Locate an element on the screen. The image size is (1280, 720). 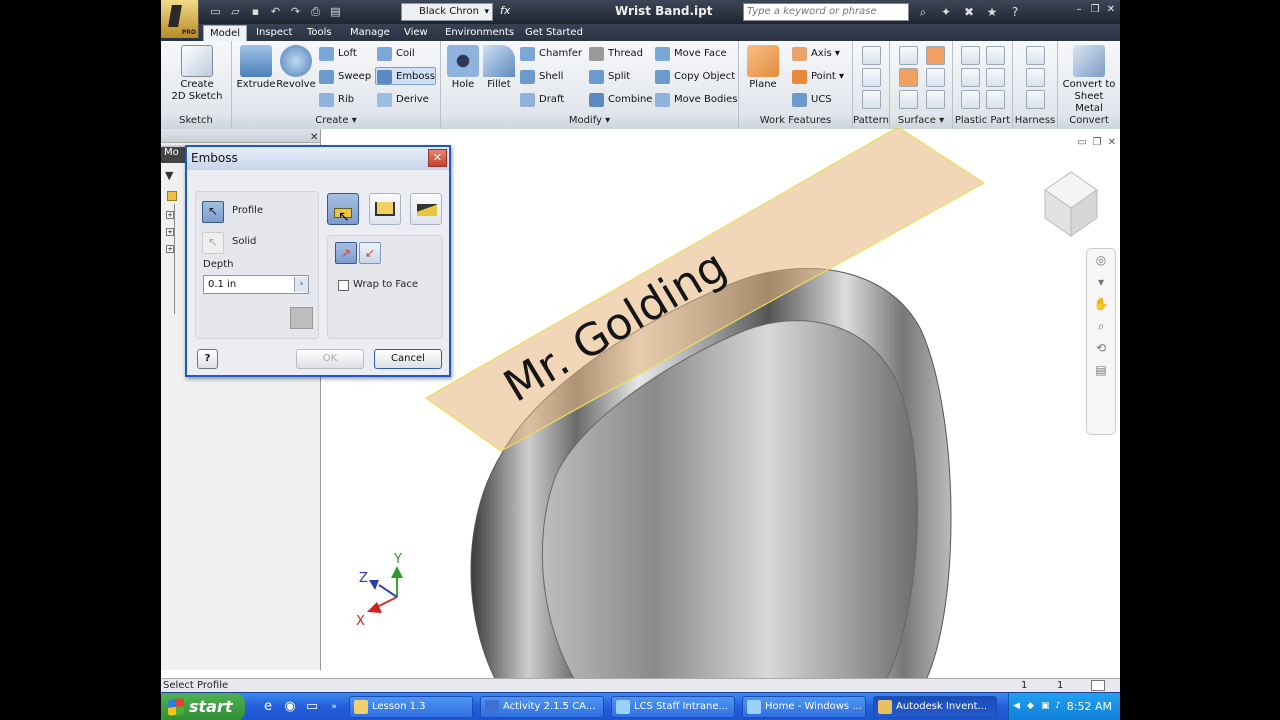
triad-x-label: X is located at coordinates (360, 621).